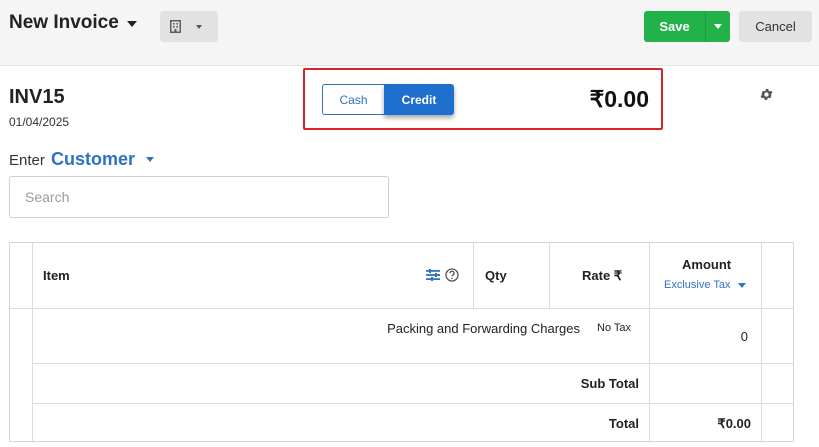  What do you see at coordinates (697, 285) in the screenshot?
I see `tax-mode-label: Exclusive Tax` at bounding box center [697, 285].